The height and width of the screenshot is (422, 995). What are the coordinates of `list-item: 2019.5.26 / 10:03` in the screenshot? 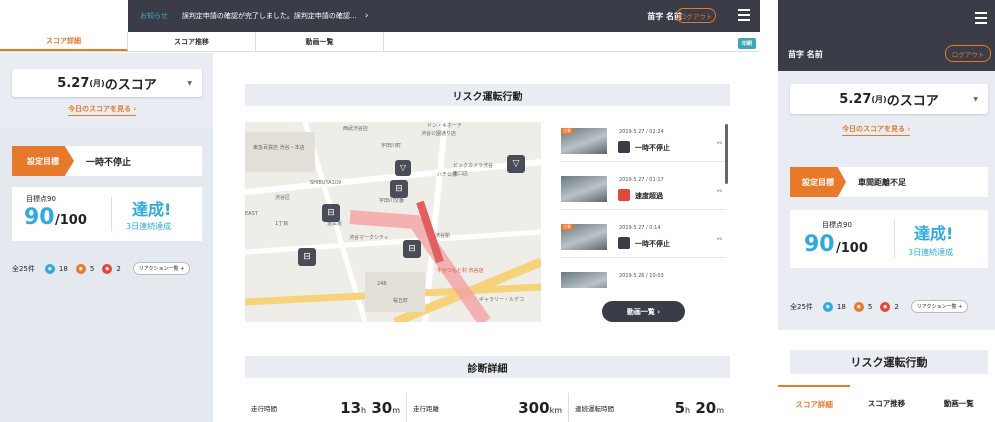 It's located at (643, 277).